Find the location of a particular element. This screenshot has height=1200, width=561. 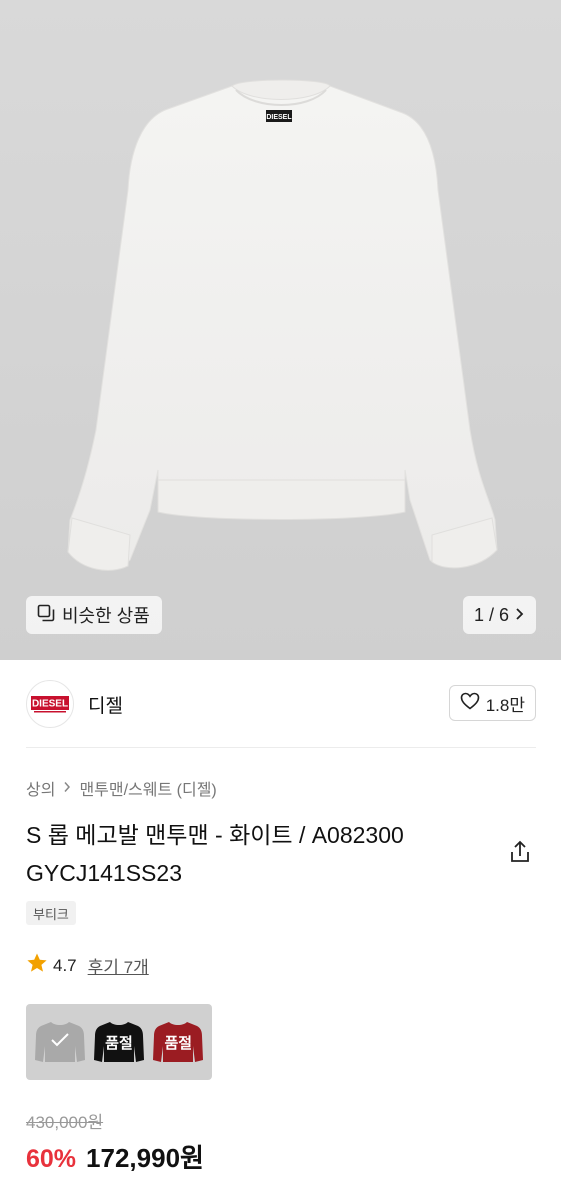

color-option-gray is located at coordinates (60, 1042).